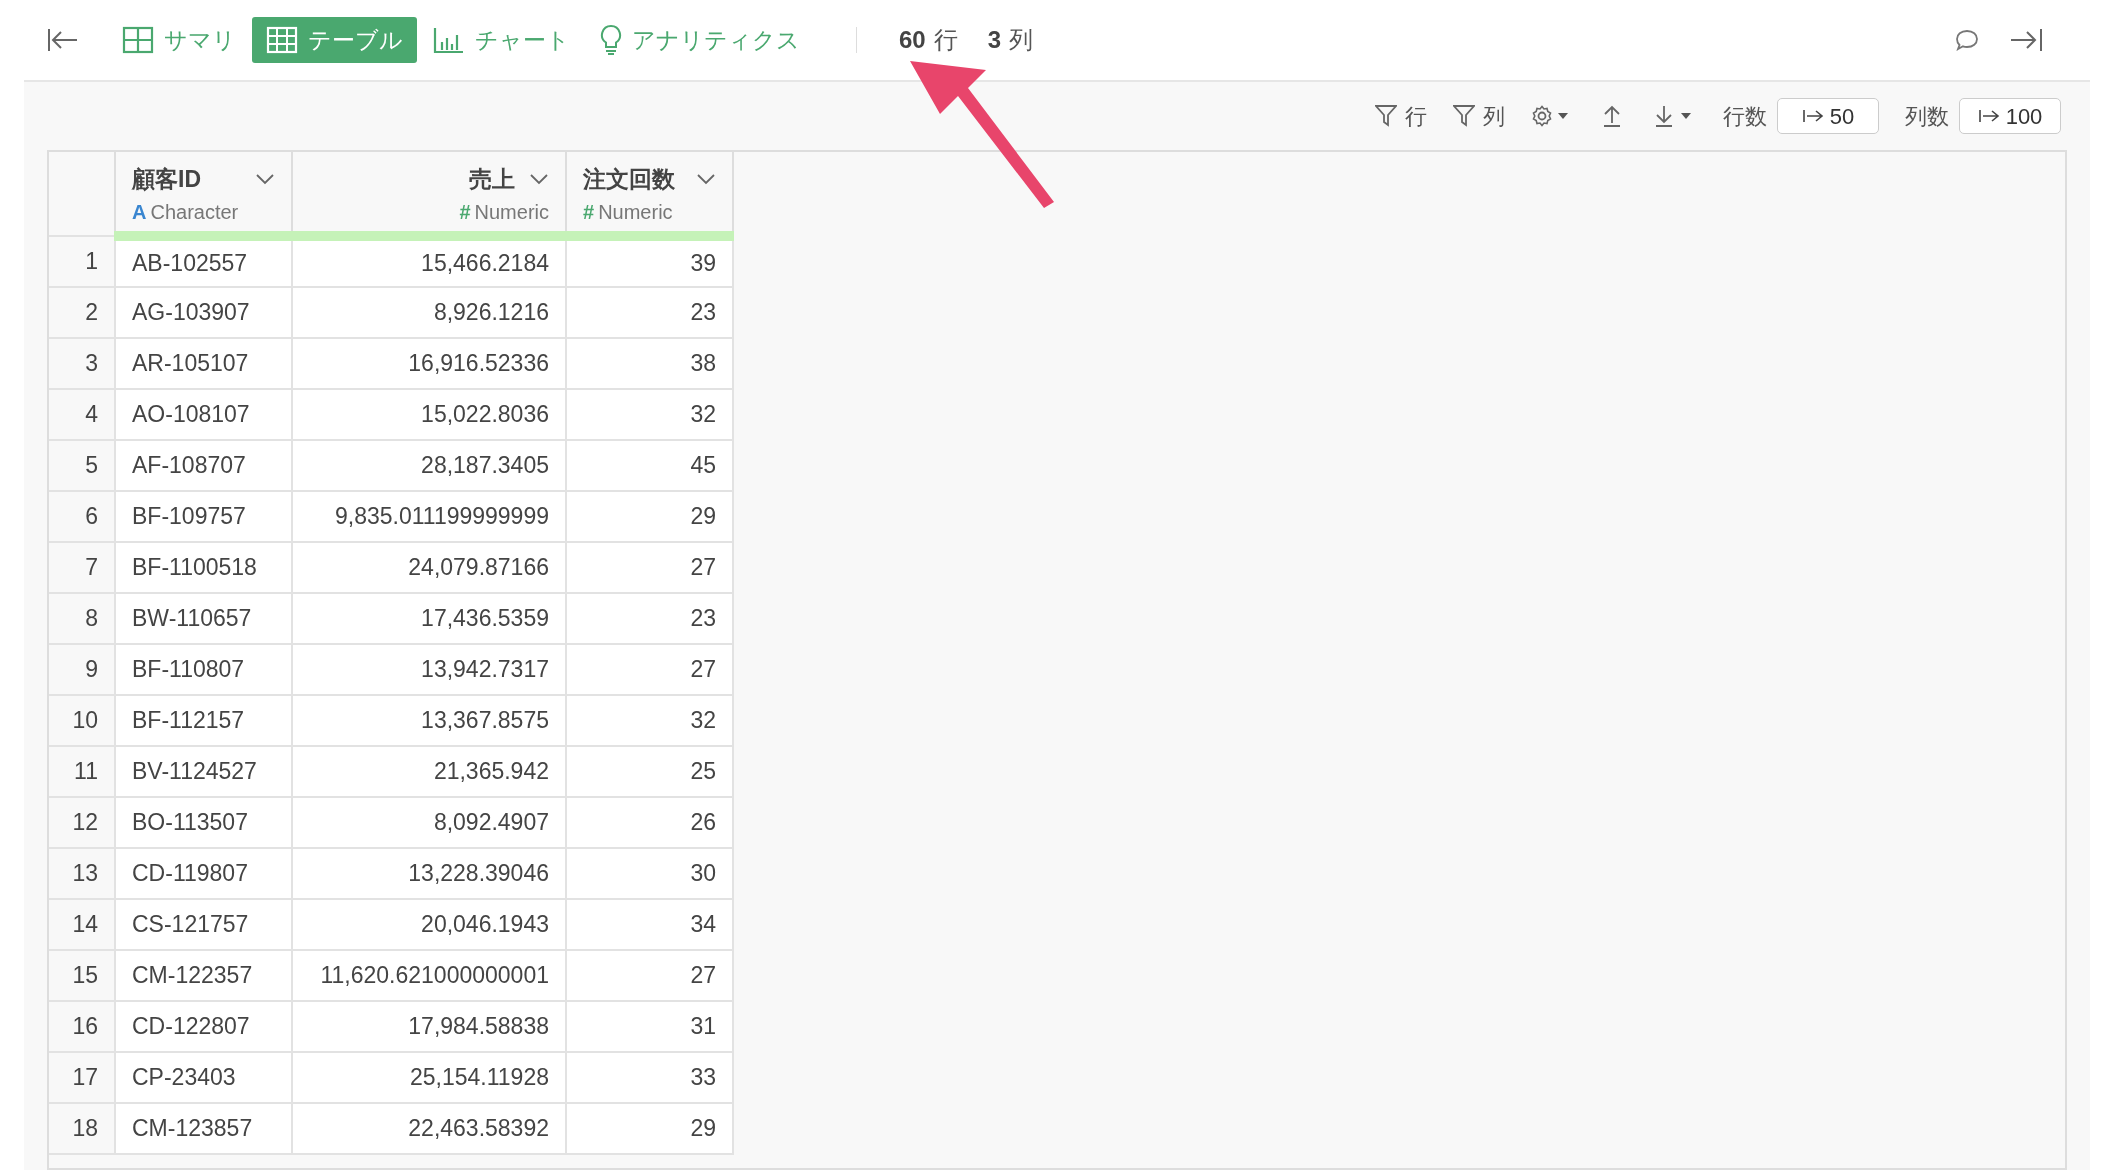 The height and width of the screenshot is (1170, 2114). Describe the element at coordinates (429, 516) in the screenshot. I see `table-cell: 9,835.011199999999` at that location.